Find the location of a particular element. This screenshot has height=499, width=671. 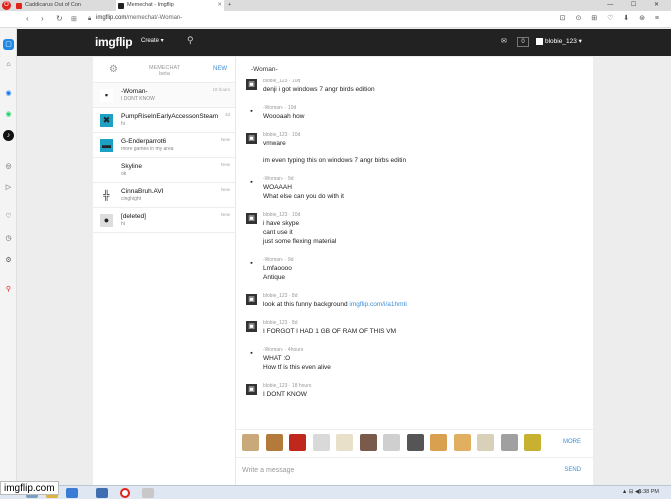

message-author: blobie_123 · 10d is located at coordinates (282, 81).